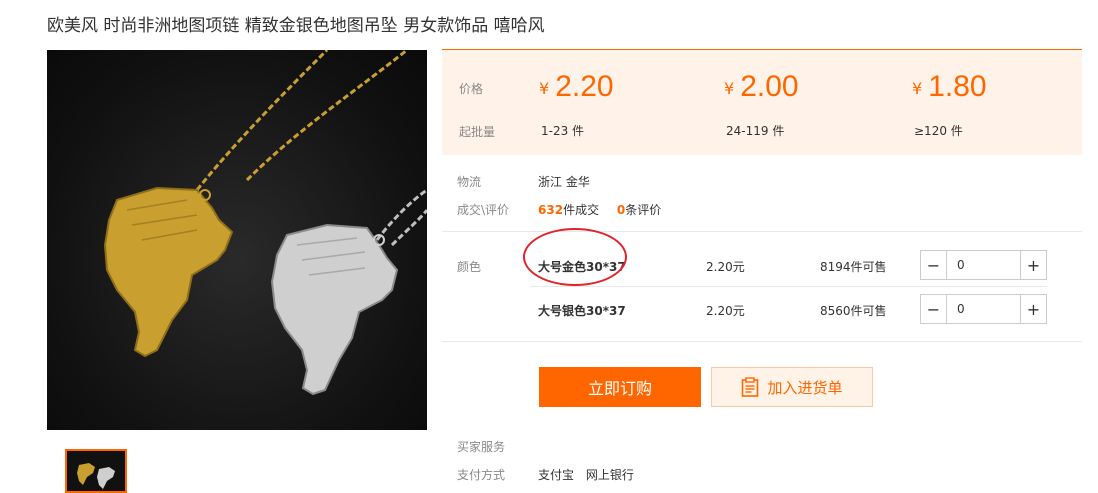 This screenshot has height=493, width=1098. Describe the element at coordinates (769, 86) in the screenshot. I see `price-value: 2.00` at that location.